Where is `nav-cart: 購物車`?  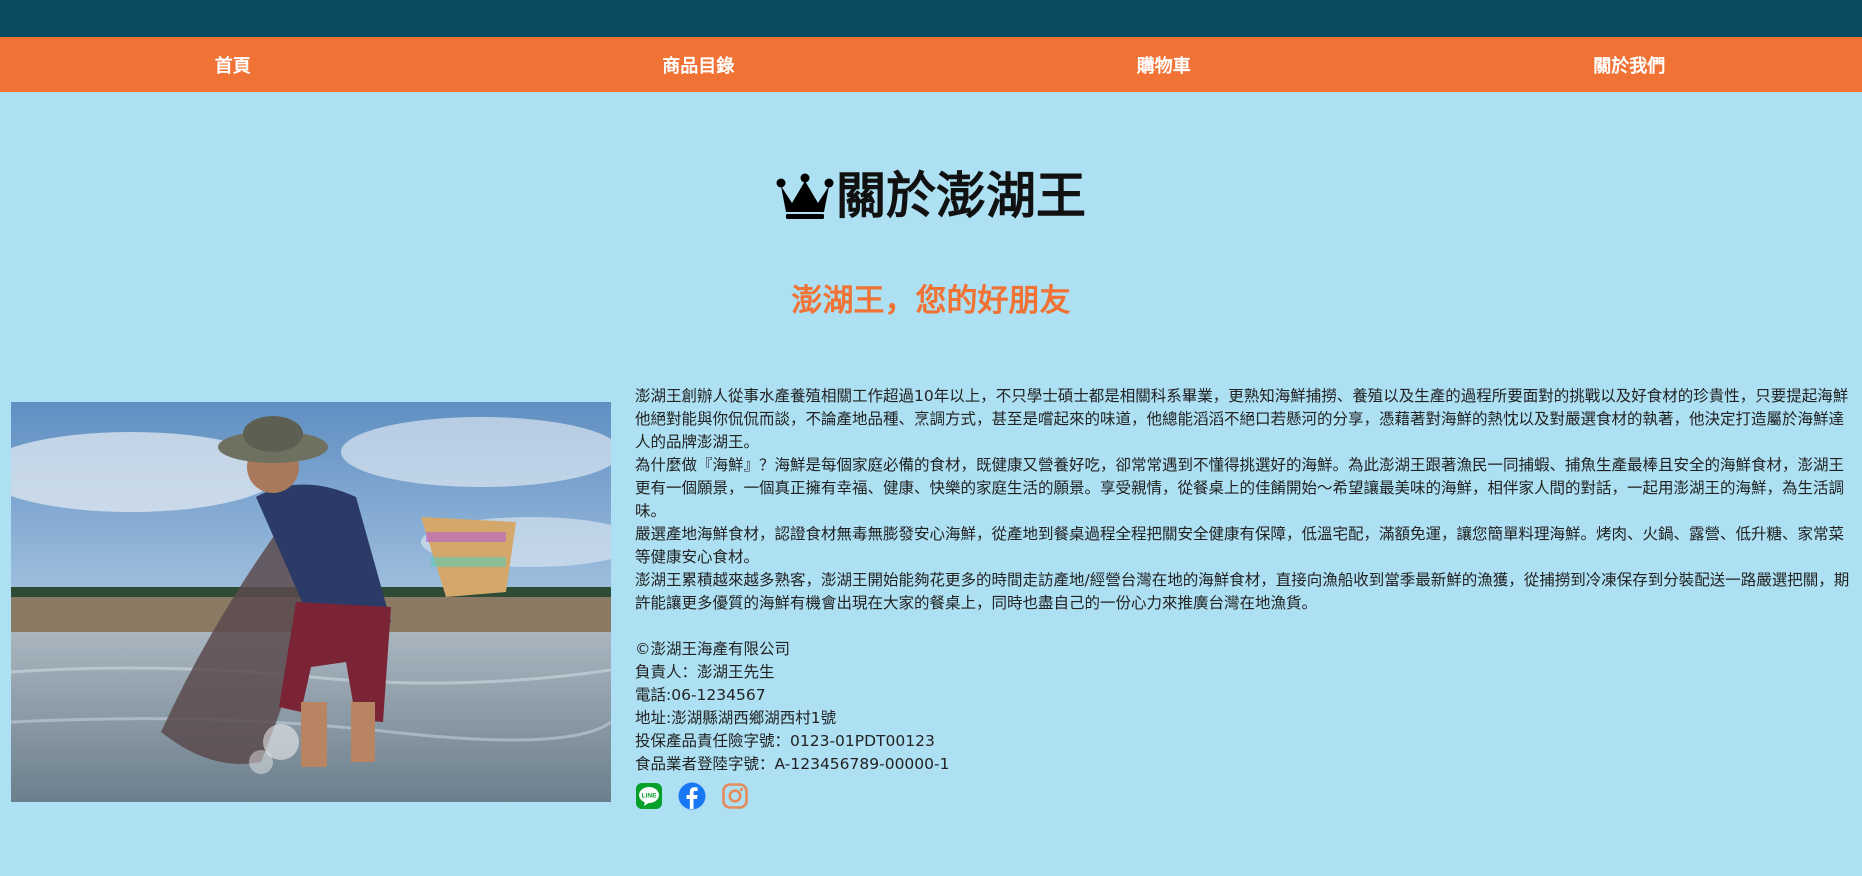 nav-cart: 購物車 is located at coordinates (1164, 64).